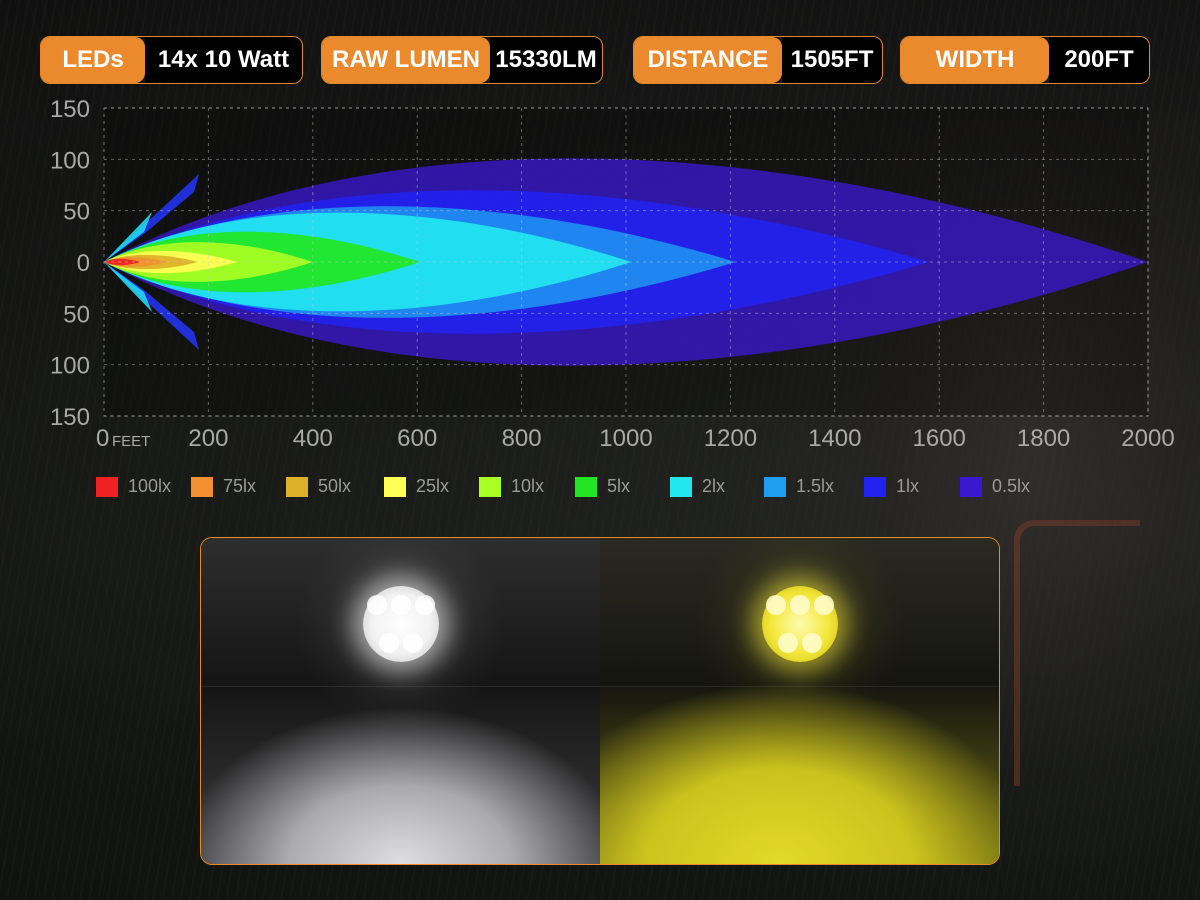 The width and height of the screenshot is (1200, 900). What do you see at coordinates (313, 438) in the screenshot?
I see `x-tick-label: 400` at bounding box center [313, 438].